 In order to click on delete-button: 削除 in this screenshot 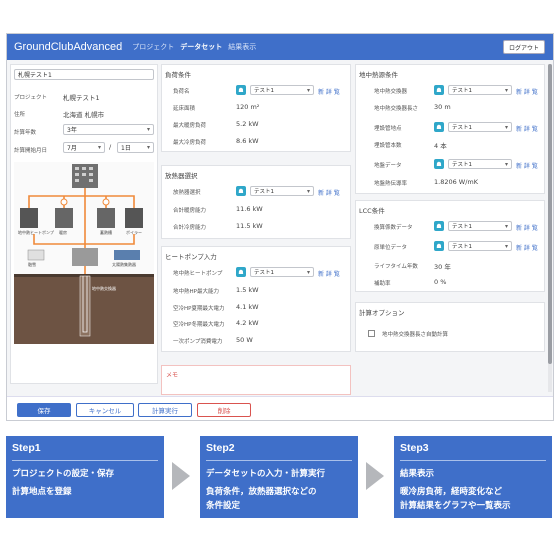, I will do `click(224, 410)`.